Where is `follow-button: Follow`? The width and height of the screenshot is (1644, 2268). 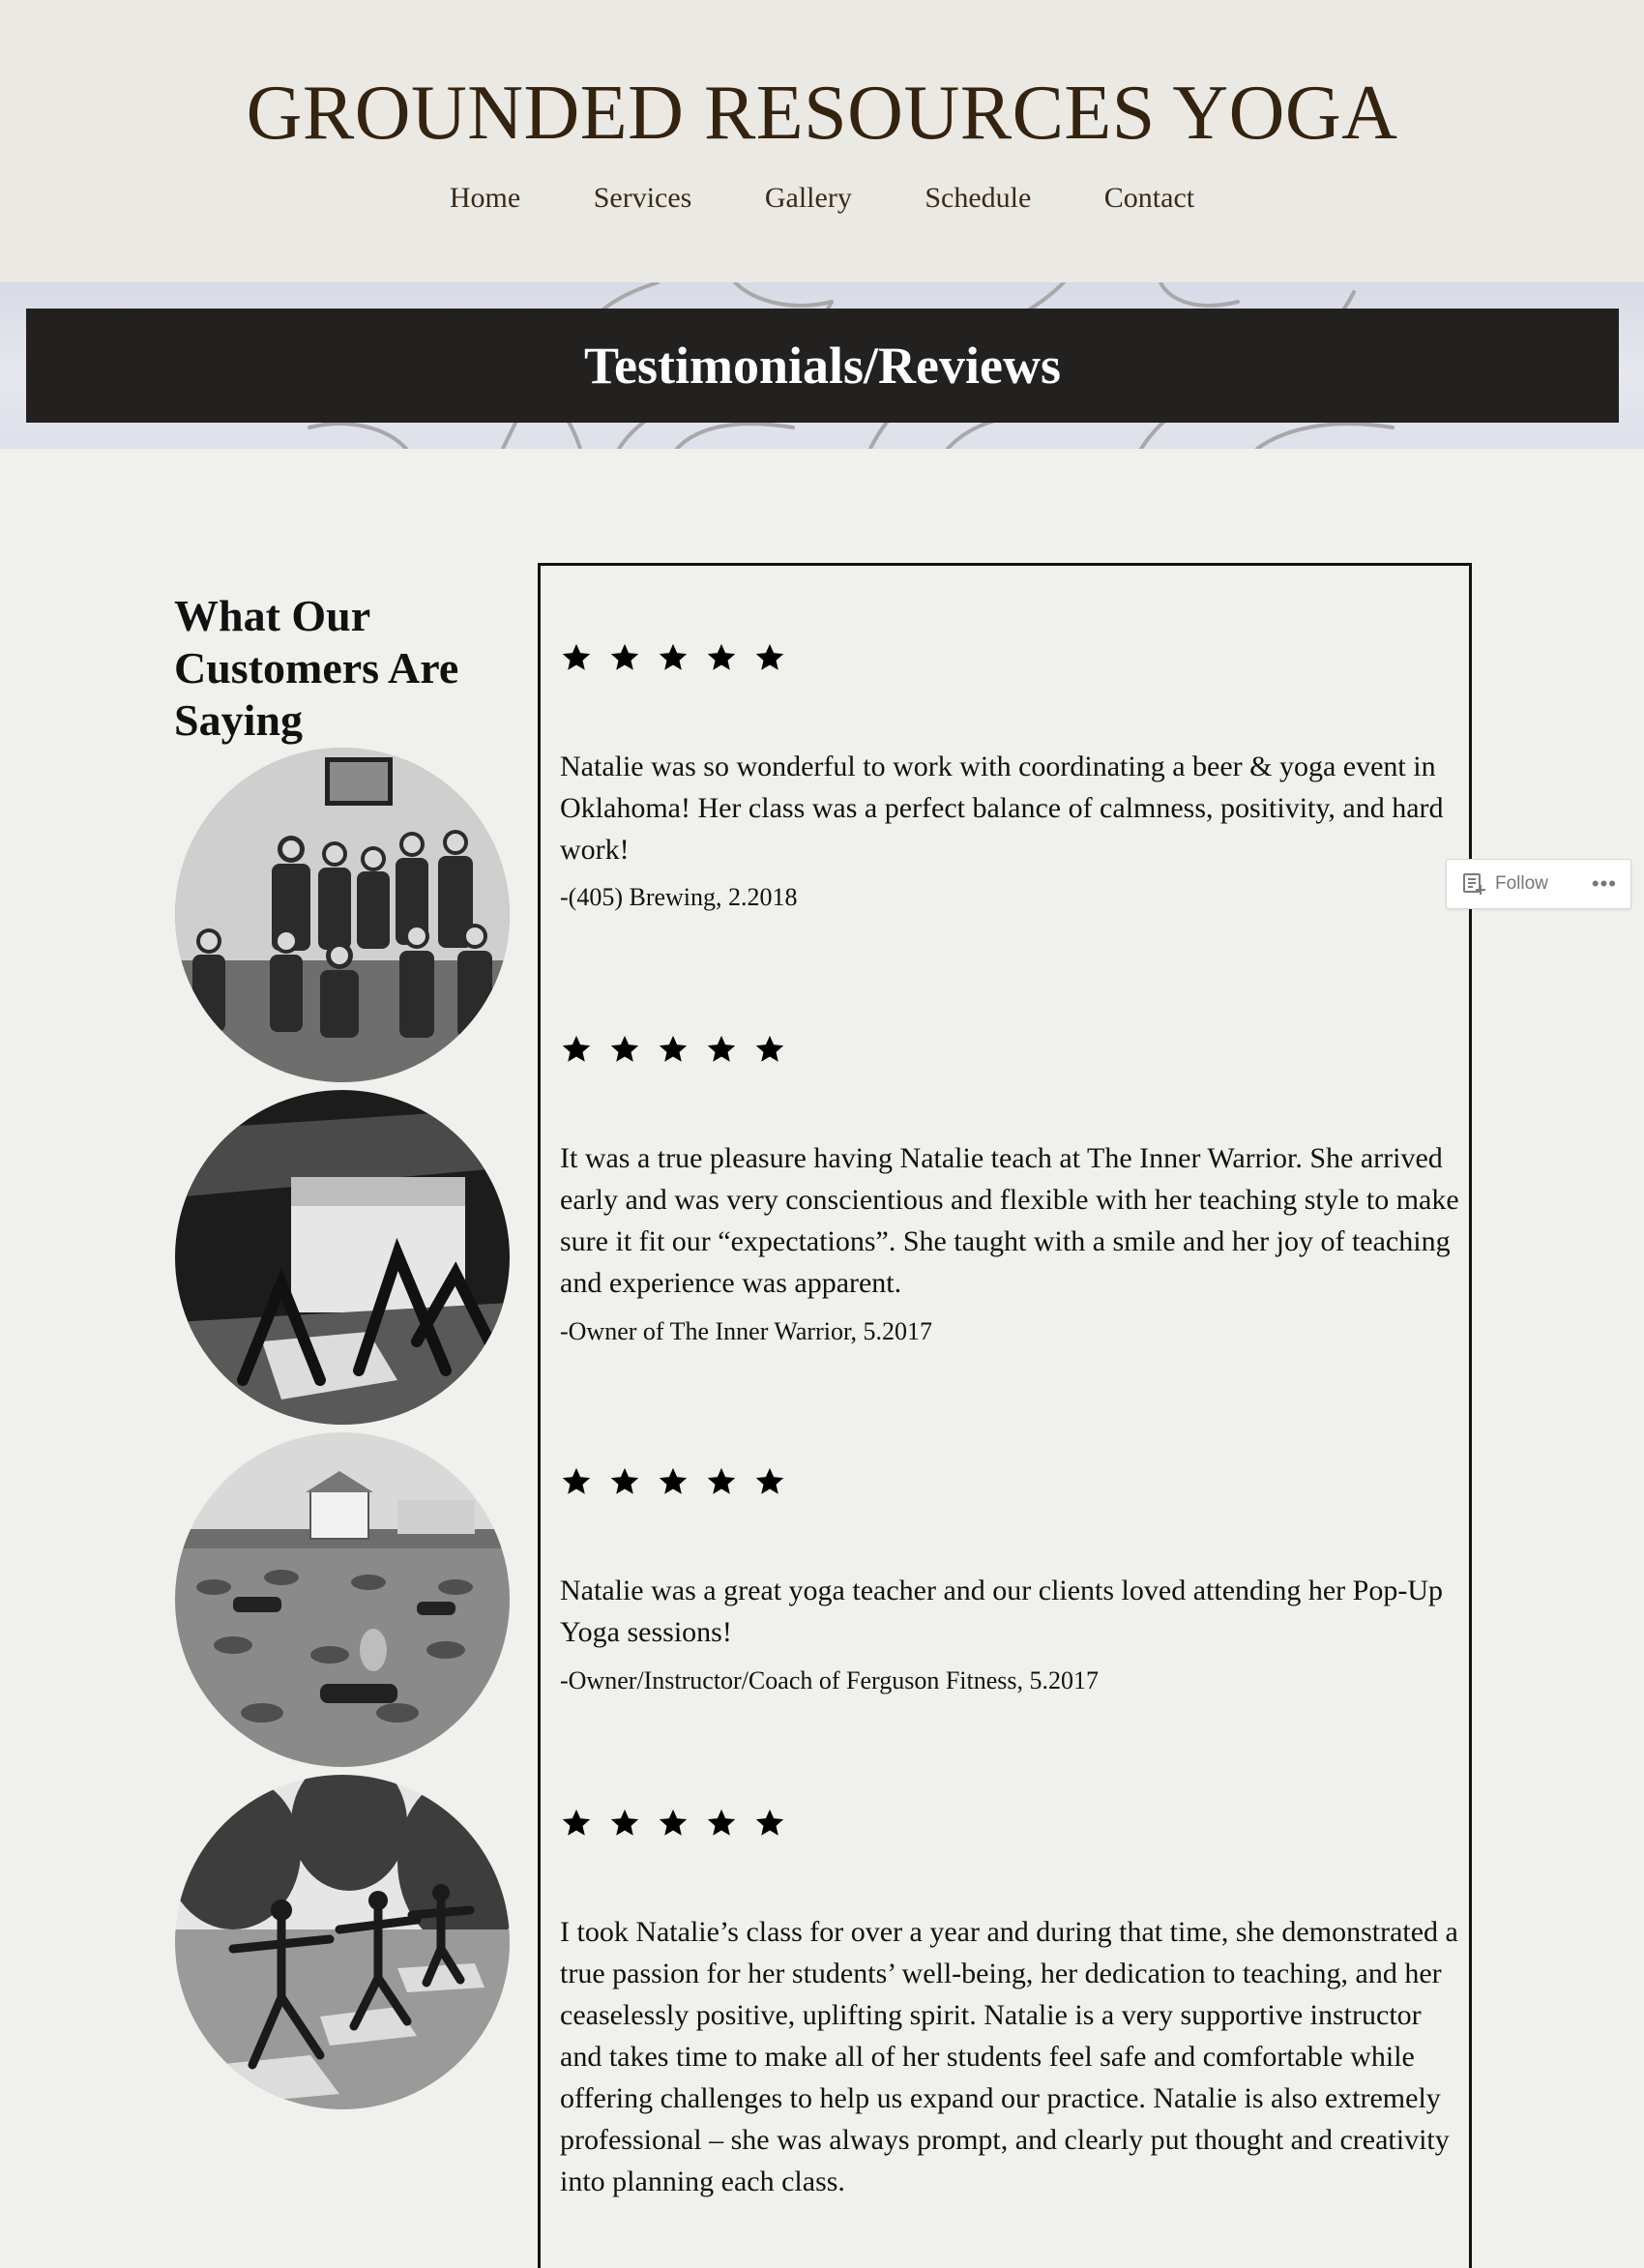 follow-button: Follow is located at coordinates (1505, 884).